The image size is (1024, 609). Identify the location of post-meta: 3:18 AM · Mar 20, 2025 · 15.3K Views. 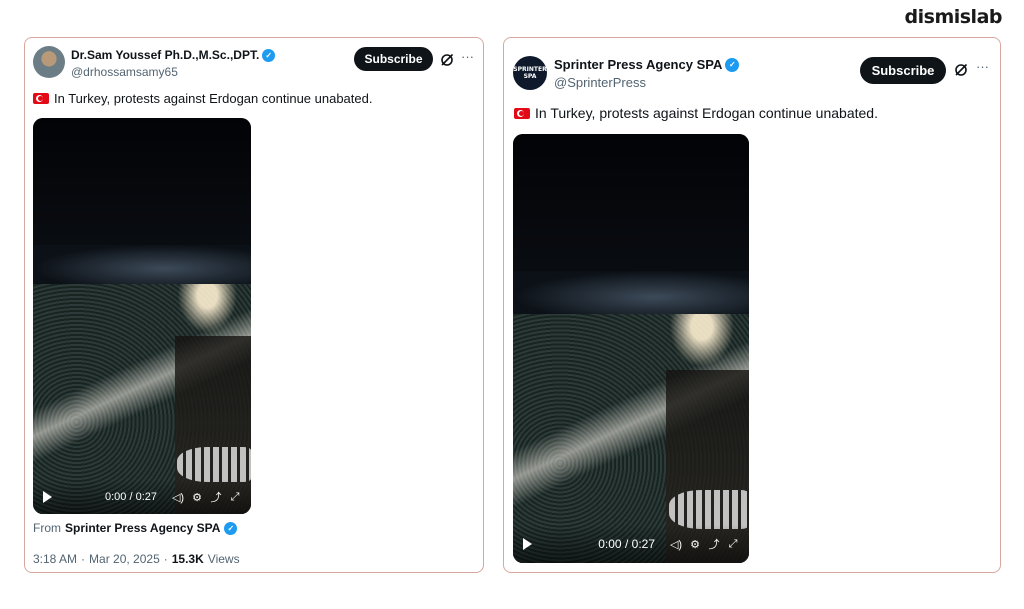
(136, 559).